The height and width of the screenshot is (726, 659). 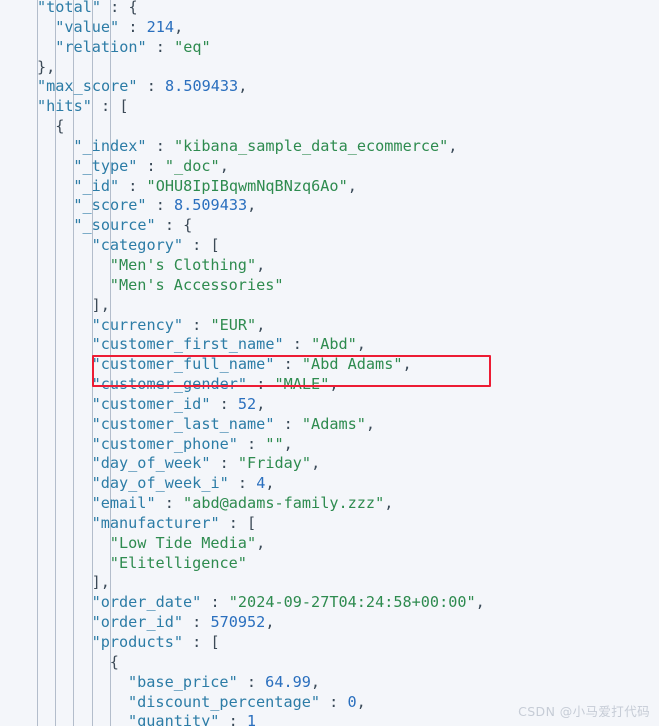 What do you see at coordinates (155, 522) in the screenshot?
I see `json-key: "manufacturer"` at bounding box center [155, 522].